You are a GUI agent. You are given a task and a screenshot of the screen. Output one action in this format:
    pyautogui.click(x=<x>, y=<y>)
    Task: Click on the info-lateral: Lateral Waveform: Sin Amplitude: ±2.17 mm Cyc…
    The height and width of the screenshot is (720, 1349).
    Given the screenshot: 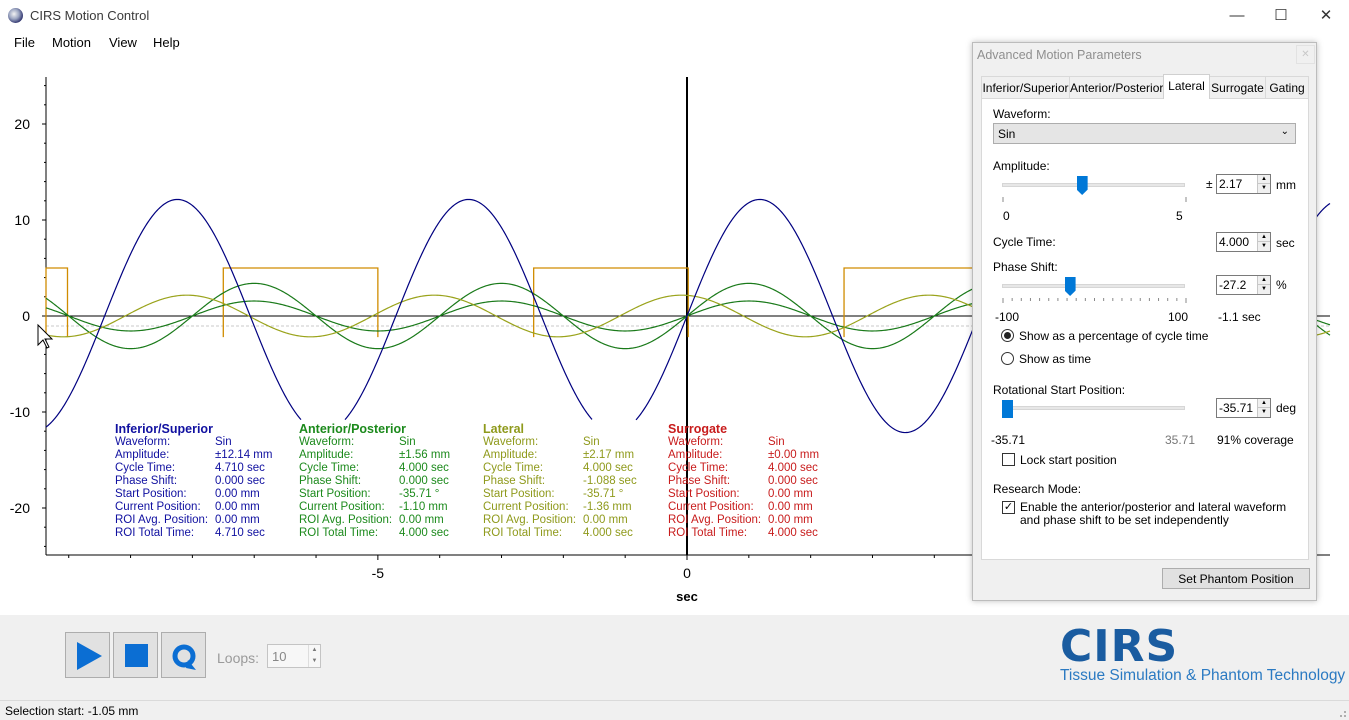 What is the action you would take?
    pyautogui.click(x=560, y=481)
    